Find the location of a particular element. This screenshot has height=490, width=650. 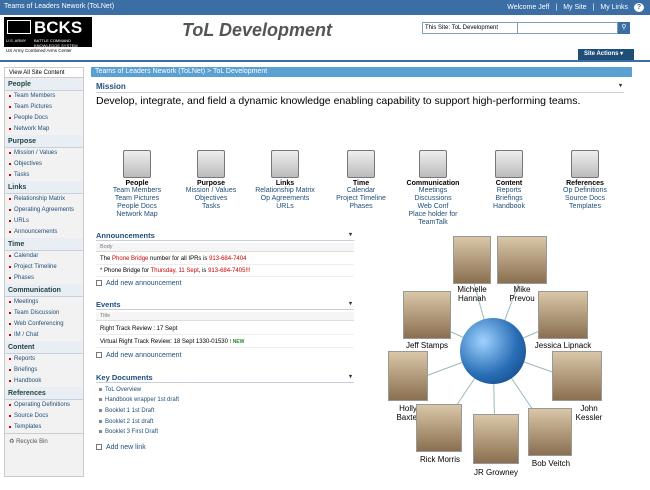

add-event-link: Add new announcement is located at coordinates (139, 356).